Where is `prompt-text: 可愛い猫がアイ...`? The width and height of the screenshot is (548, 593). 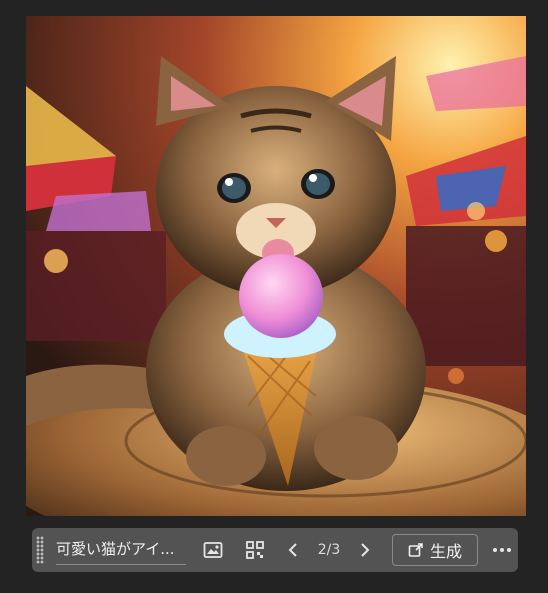
prompt-text: 可愛い猫がアイ... is located at coordinates (115, 549).